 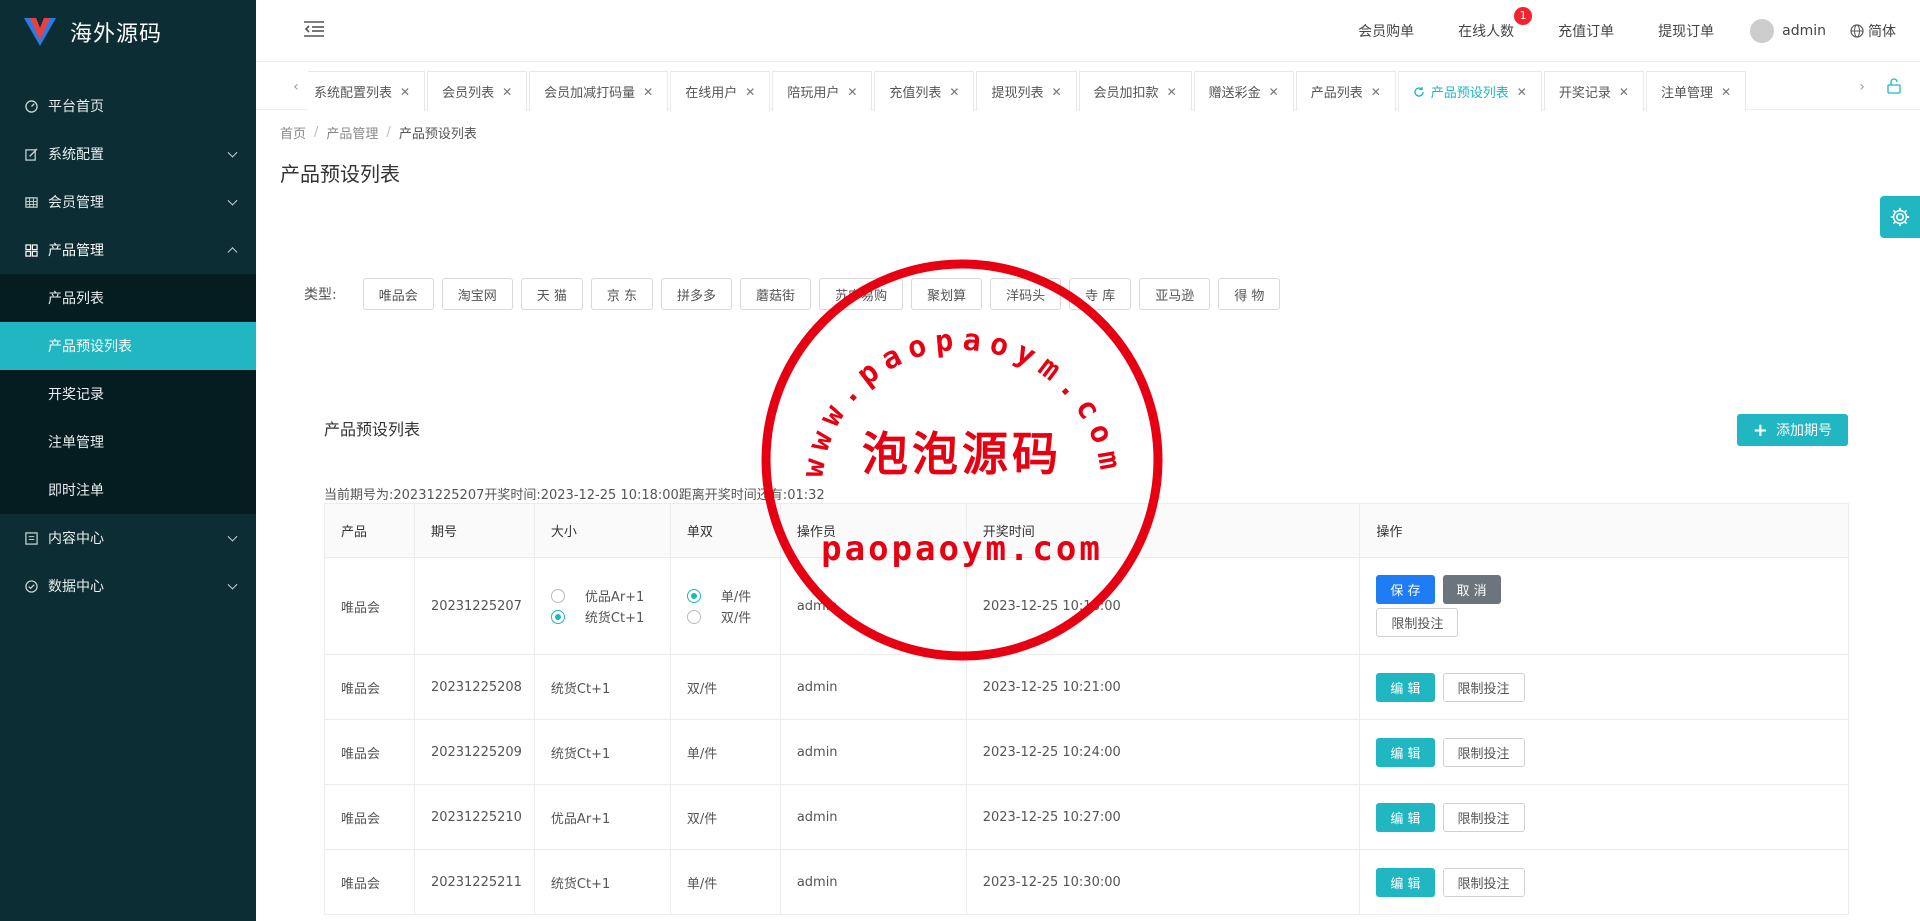 What do you see at coordinates (128, 394) in the screenshot?
I see `sidebar-item-draw-records: 开奖记录` at bounding box center [128, 394].